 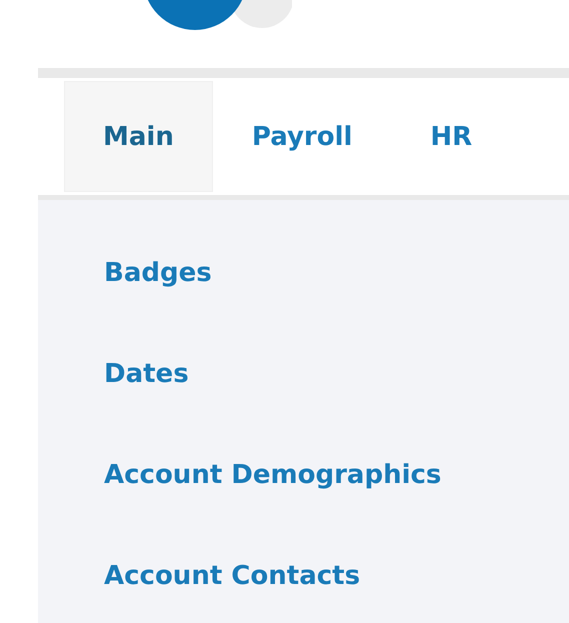 I want to click on tab: Main, so click(x=138, y=136).